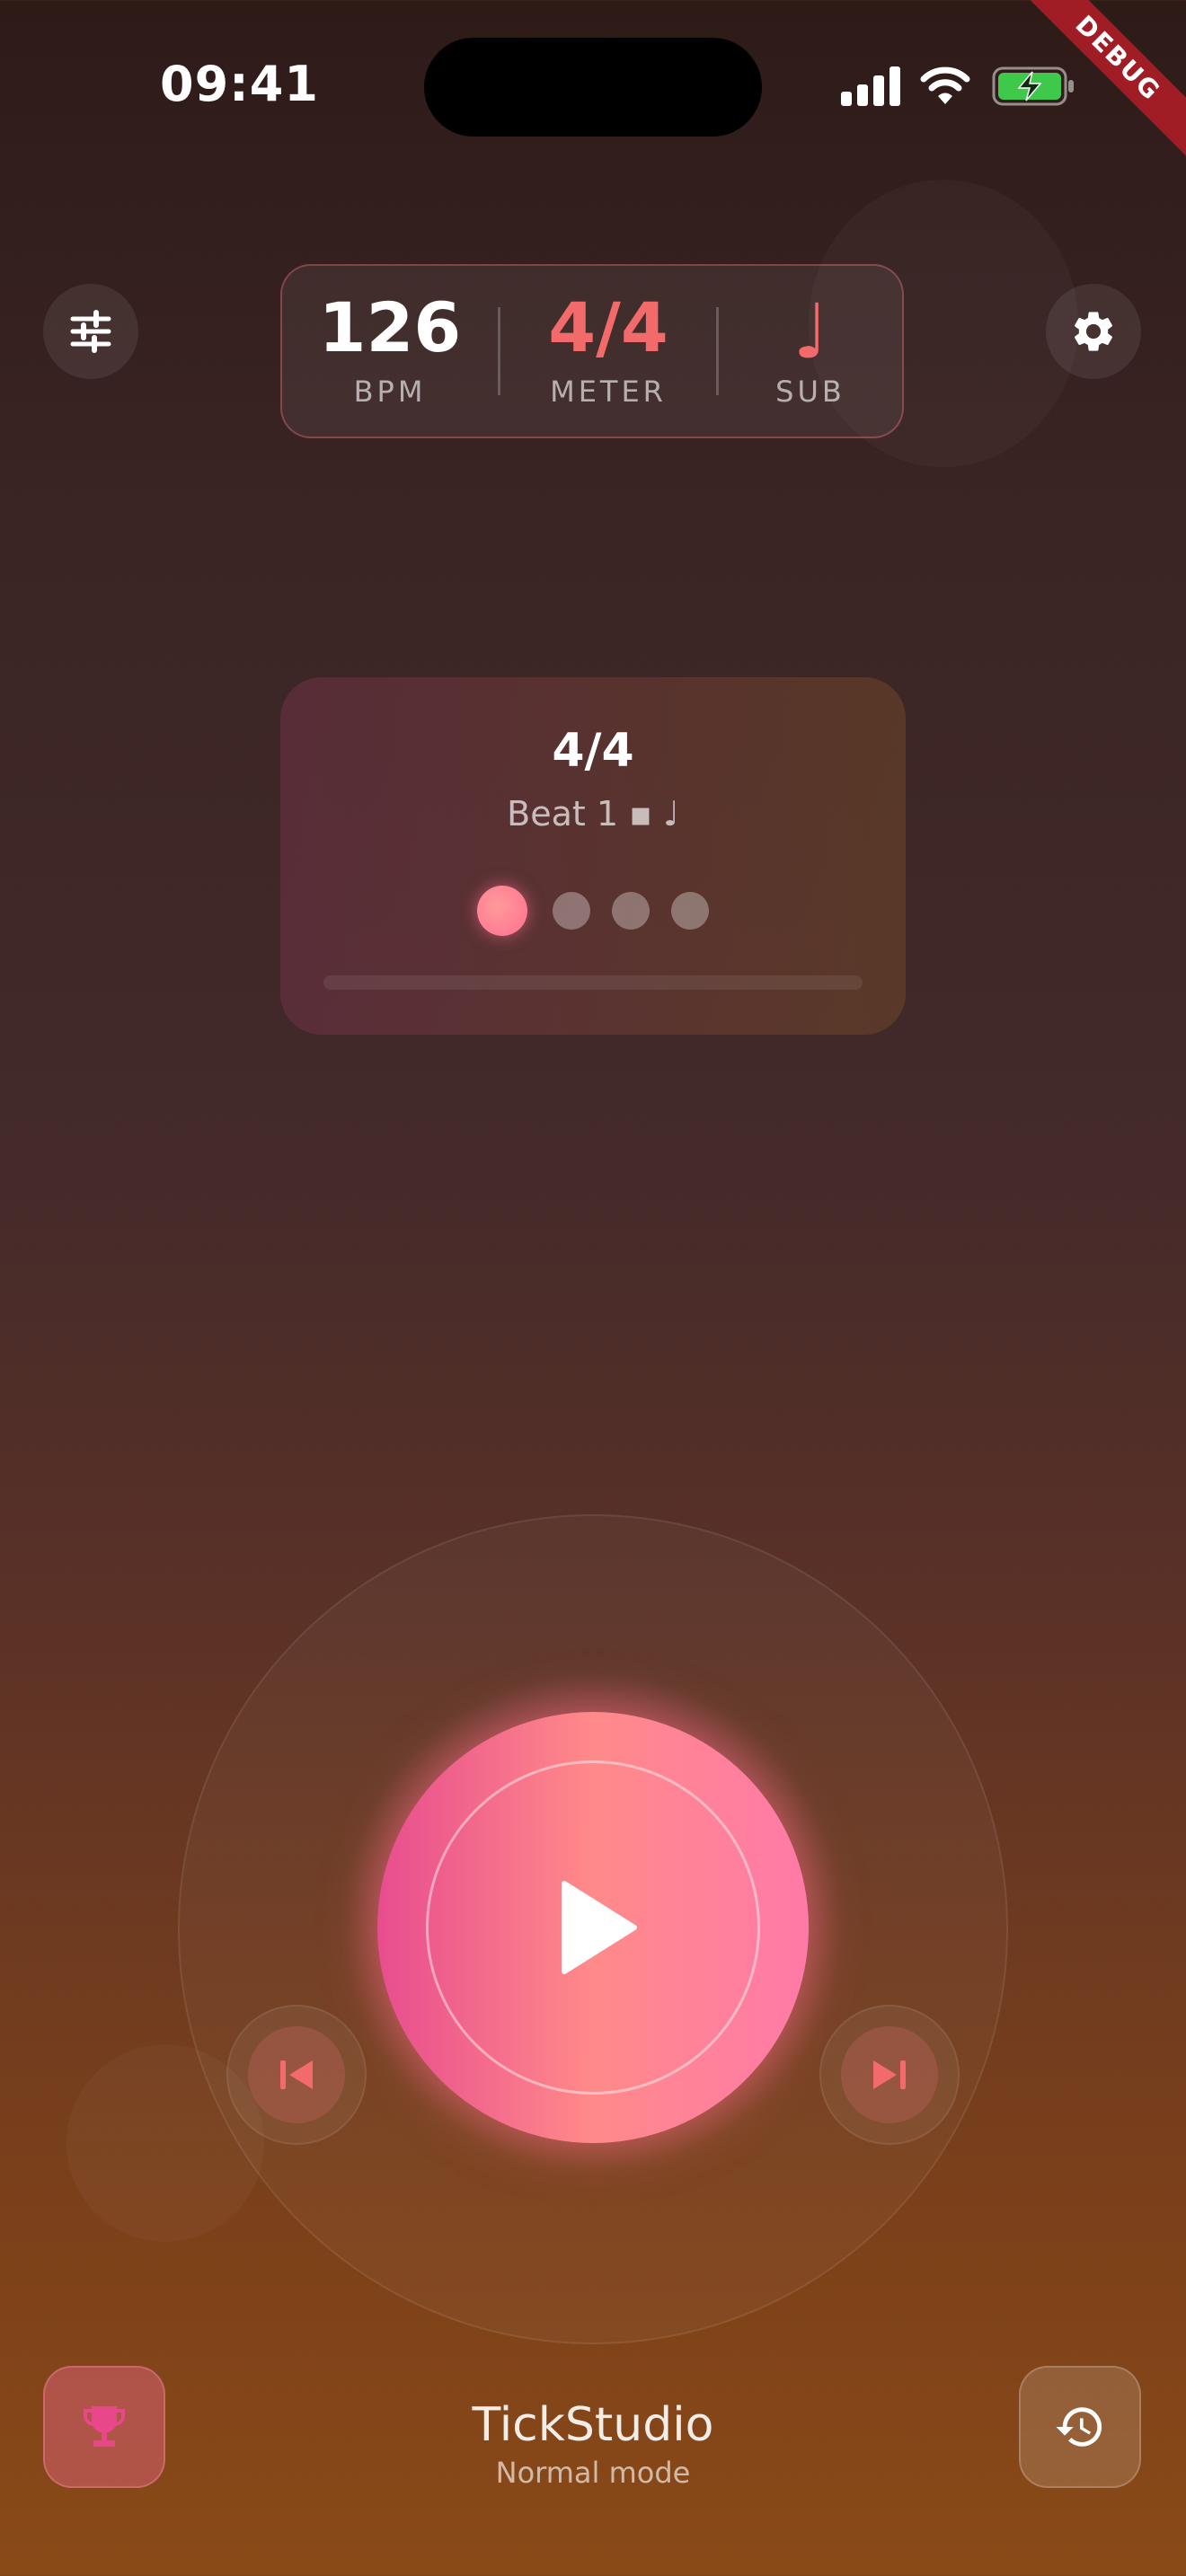 The image size is (1186, 2576). I want to click on cellular-signal-icon, so click(871, 86).